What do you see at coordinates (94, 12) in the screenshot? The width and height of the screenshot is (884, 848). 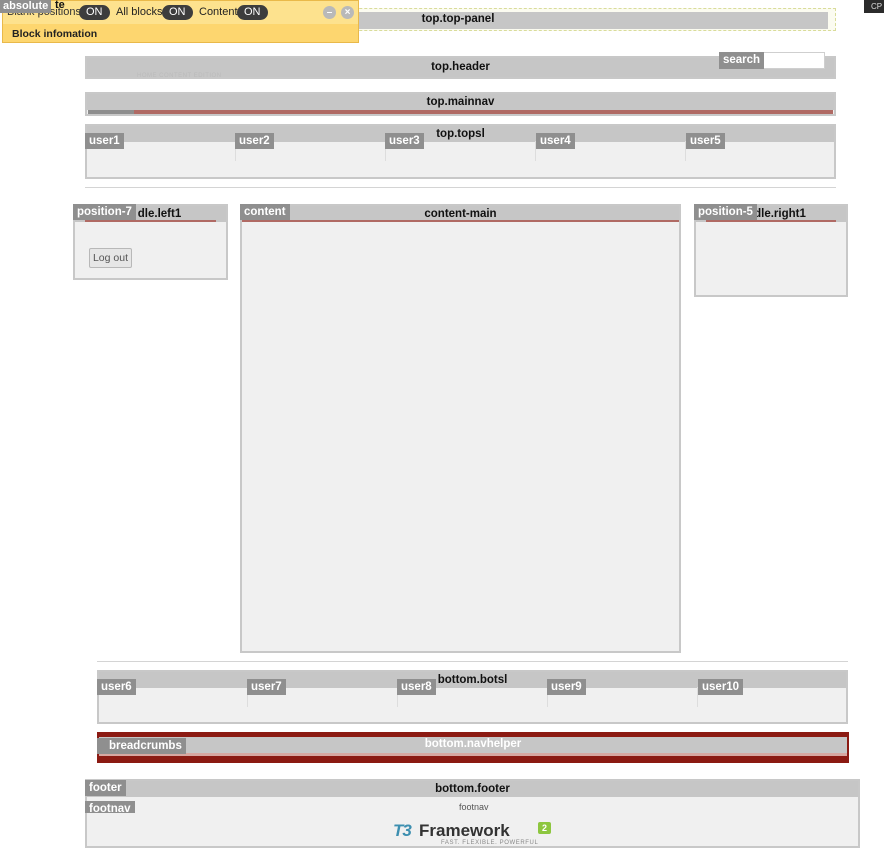 I see `blank-positions-toggle: ON` at bounding box center [94, 12].